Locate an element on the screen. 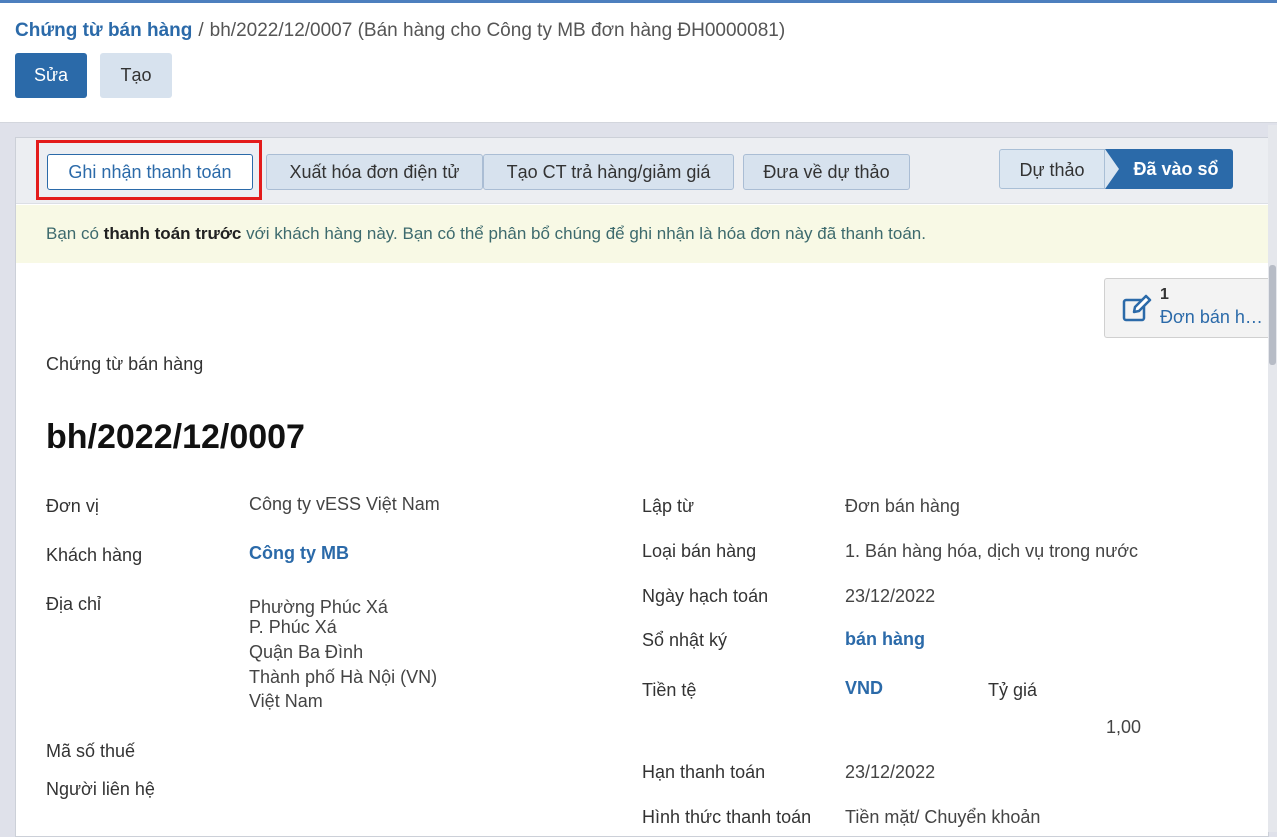 Image resolution: width=1277 pixels, height=837 pixels. alert-text-bold: thanh toán trước is located at coordinates (172, 233).